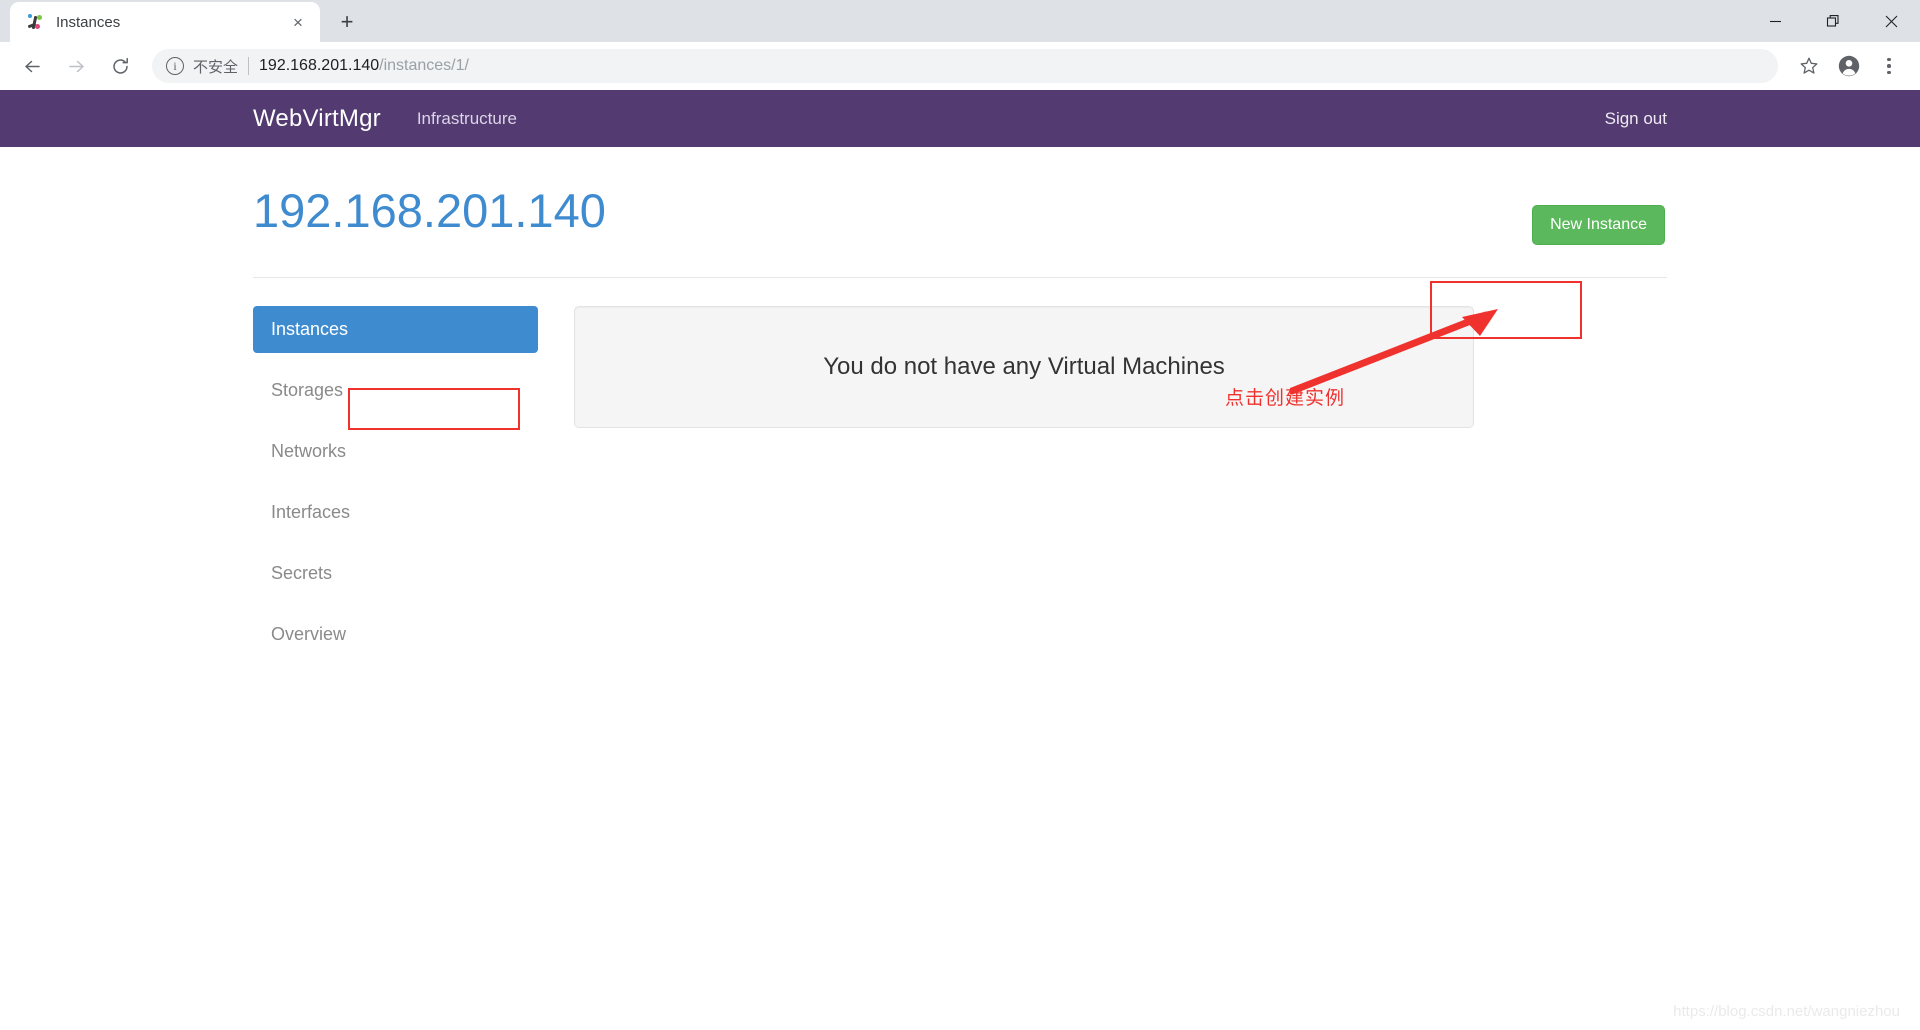  Describe the element at coordinates (395, 512) in the screenshot. I see `sidebar-item-interfaces: Interfaces` at that location.